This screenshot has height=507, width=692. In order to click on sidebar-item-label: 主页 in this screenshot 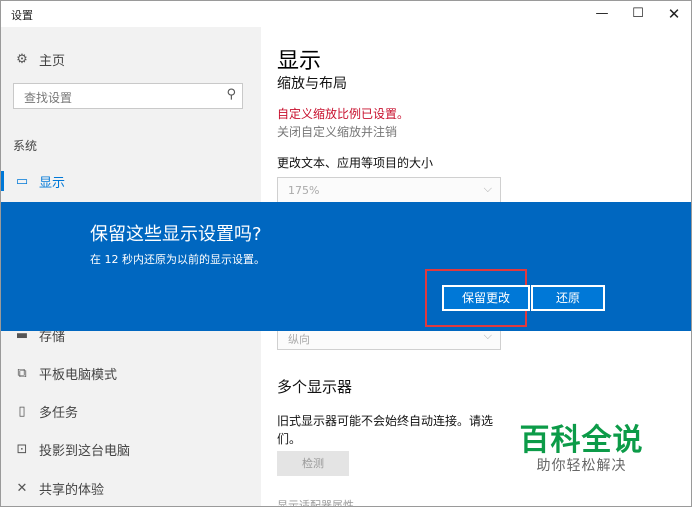, I will do `click(52, 61)`.